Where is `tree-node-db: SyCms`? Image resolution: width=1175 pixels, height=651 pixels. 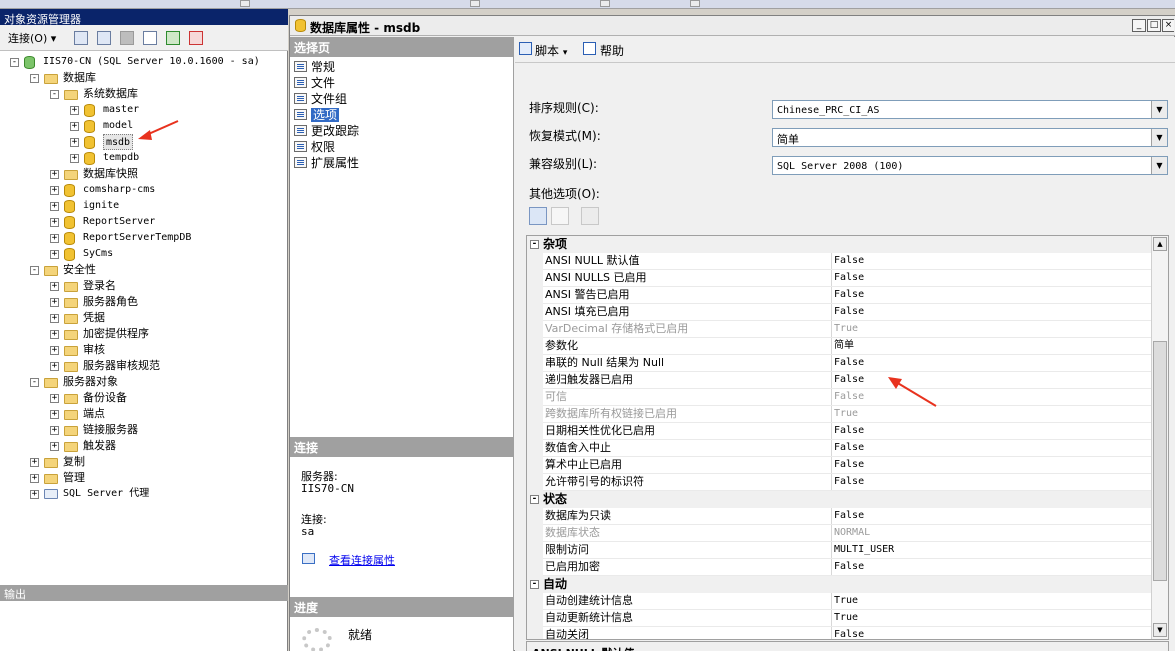 tree-node-db: SyCms is located at coordinates (98, 254).